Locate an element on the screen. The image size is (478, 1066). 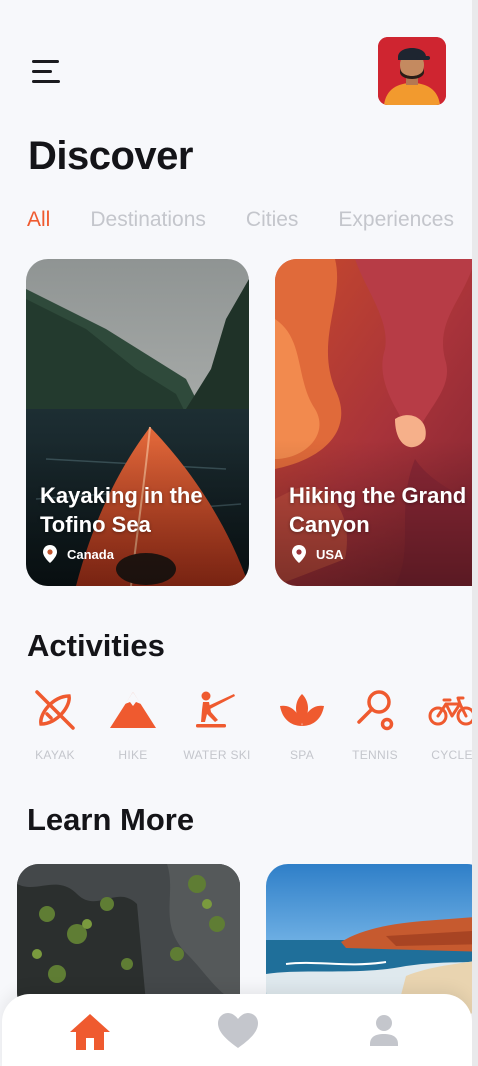
activity-kayak: KAYAK is located at coordinates (55, 725).